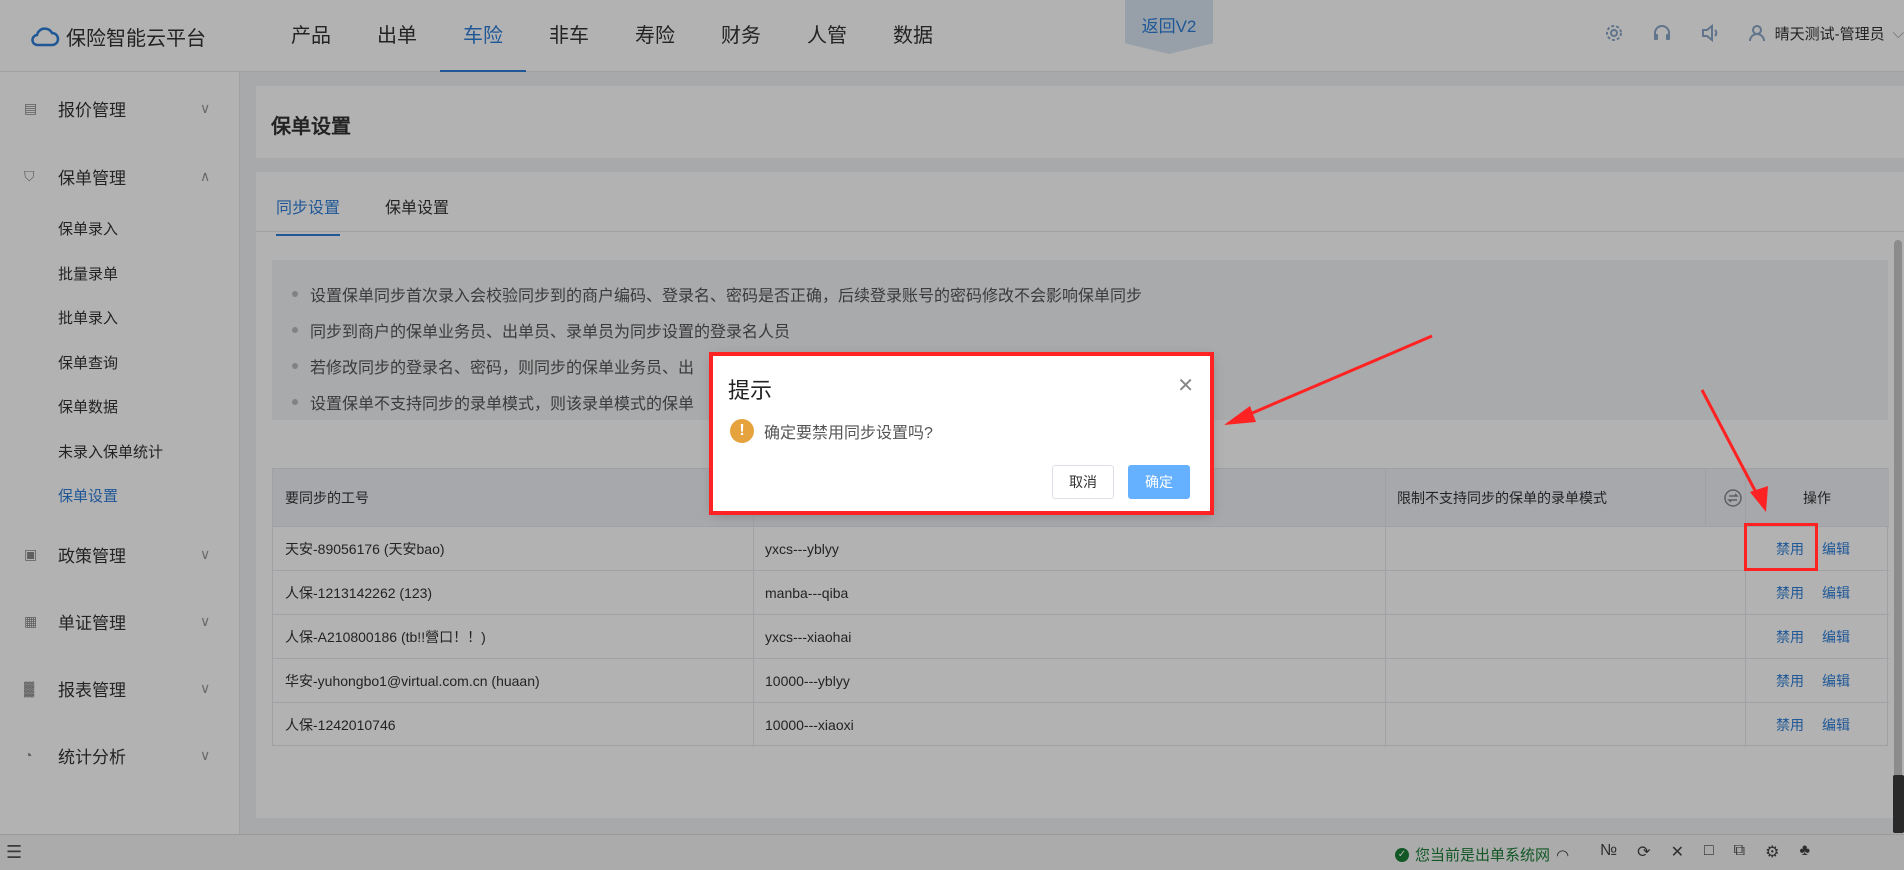 The height and width of the screenshot is (870, 1904). Describe the element at coordinates (848, 433) in the screenshot. I see `dialog-message: 确定要禁用同步设置吗?` at that location.